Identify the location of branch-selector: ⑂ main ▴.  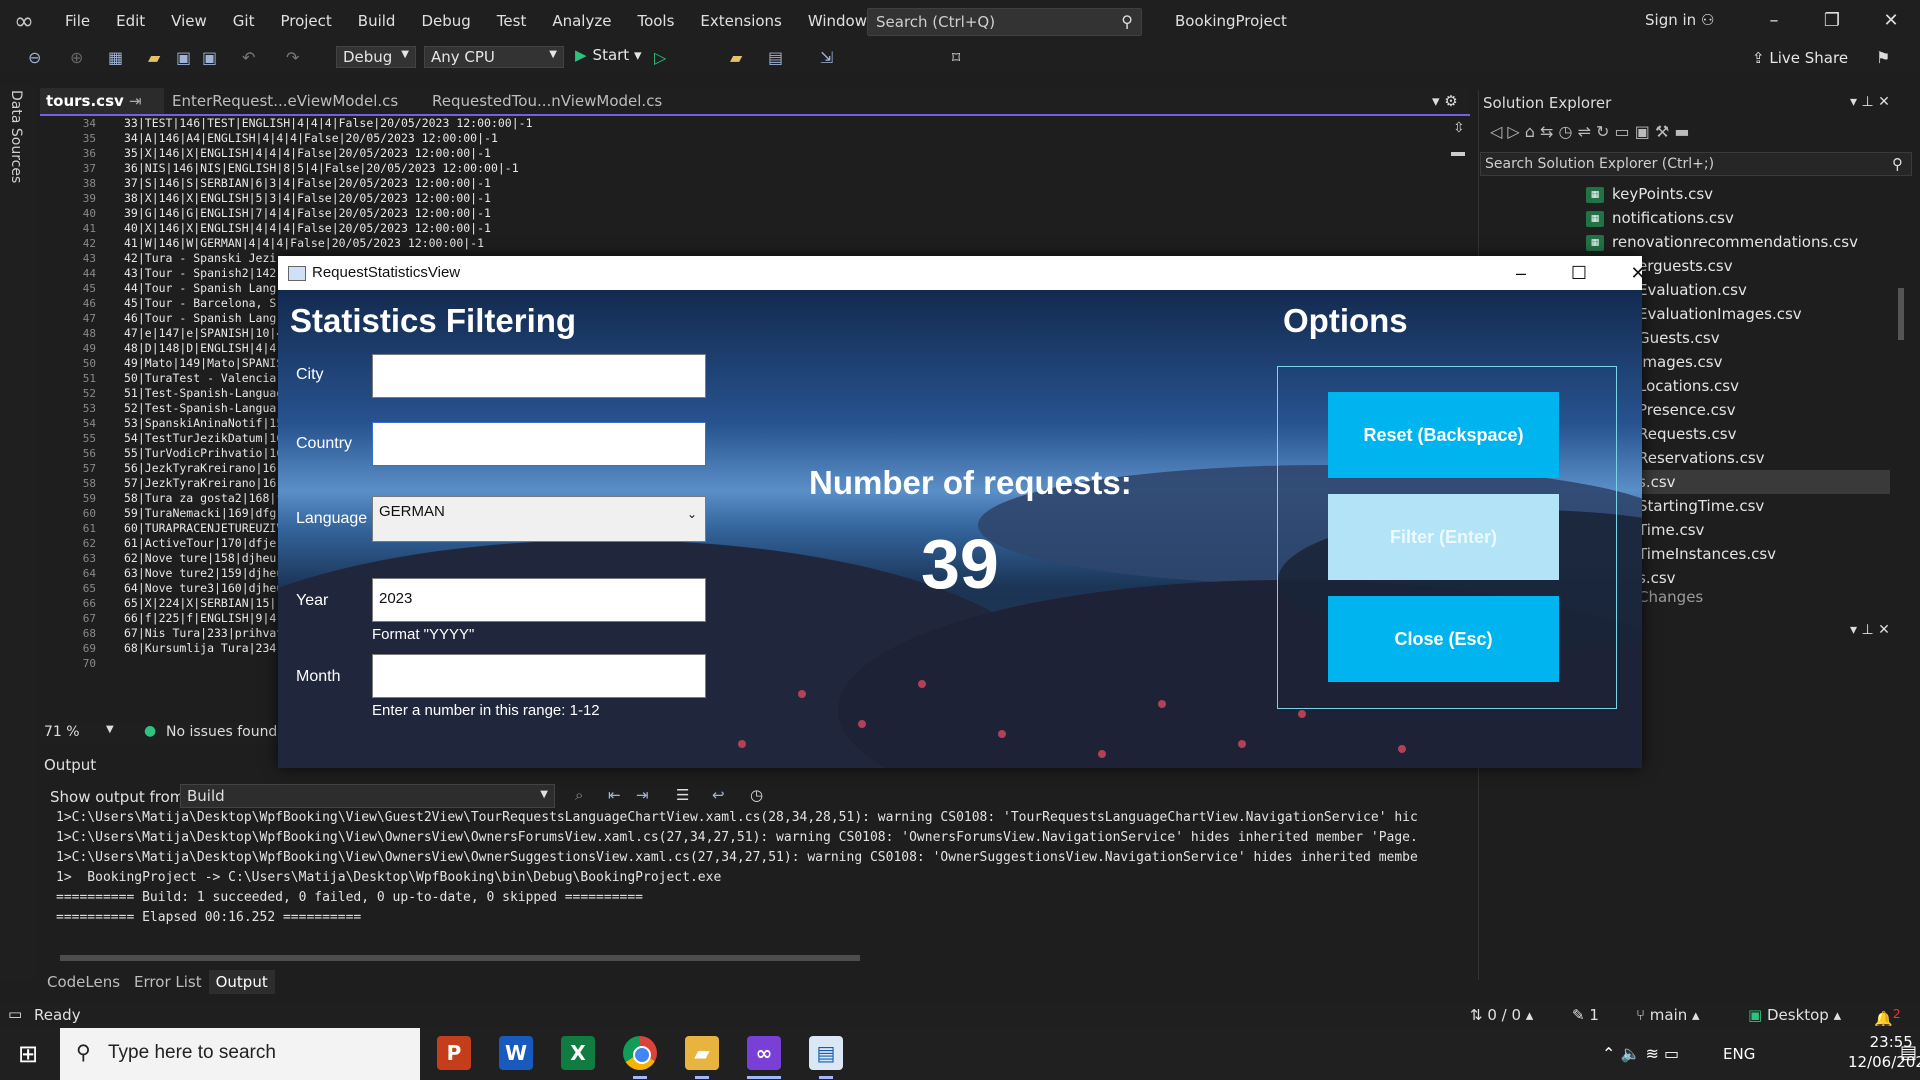
(1668, 1015).